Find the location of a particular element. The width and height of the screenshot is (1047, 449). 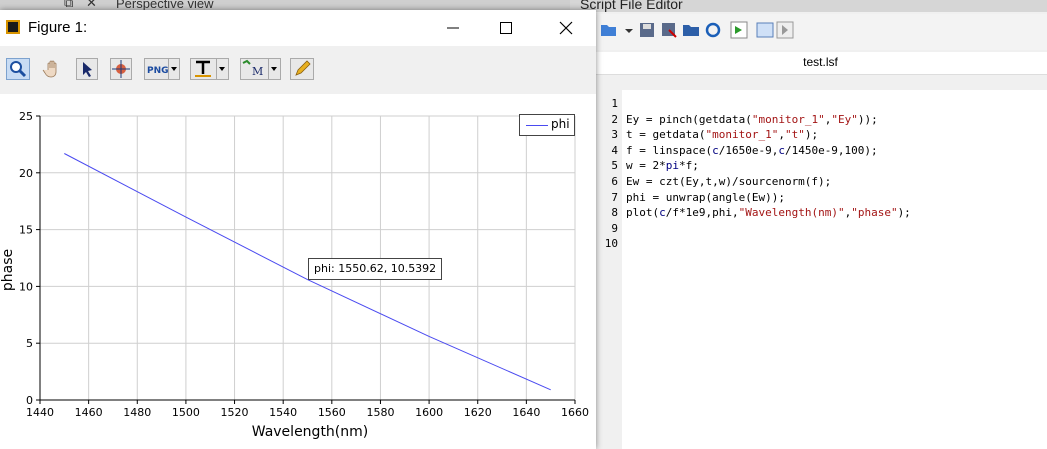

png-export-icon: PNG is located at coordinates (162, 69).